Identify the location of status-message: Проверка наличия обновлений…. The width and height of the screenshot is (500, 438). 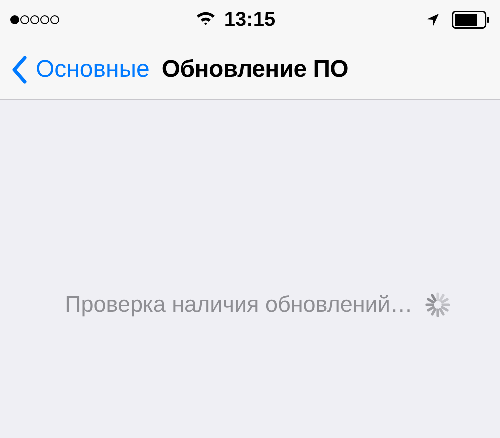
(239, 305).